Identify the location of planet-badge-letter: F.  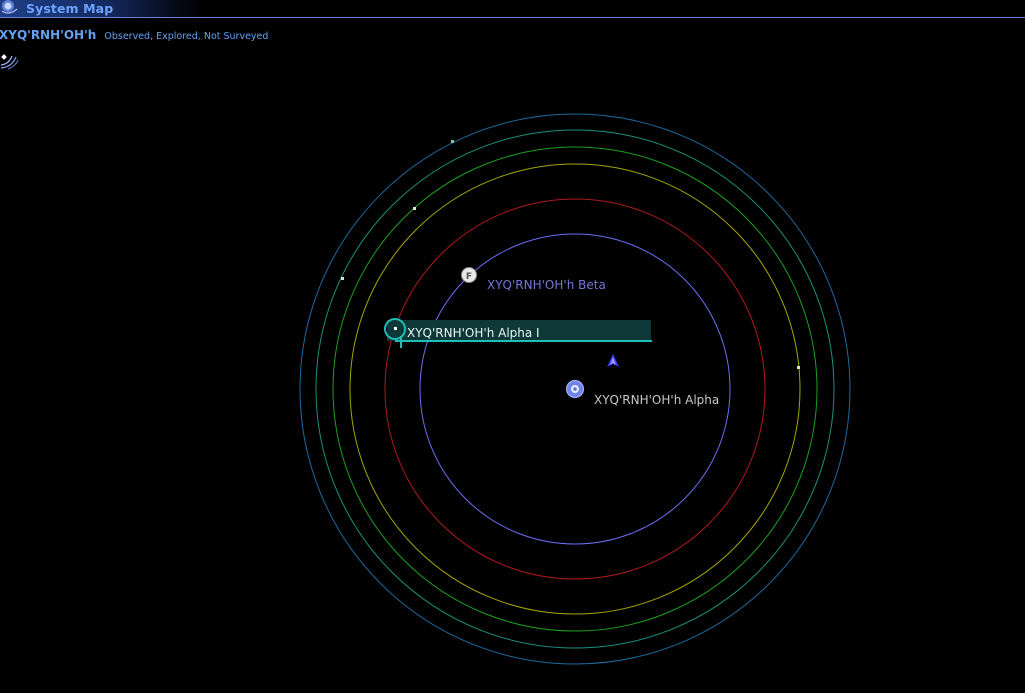
(469, 277).